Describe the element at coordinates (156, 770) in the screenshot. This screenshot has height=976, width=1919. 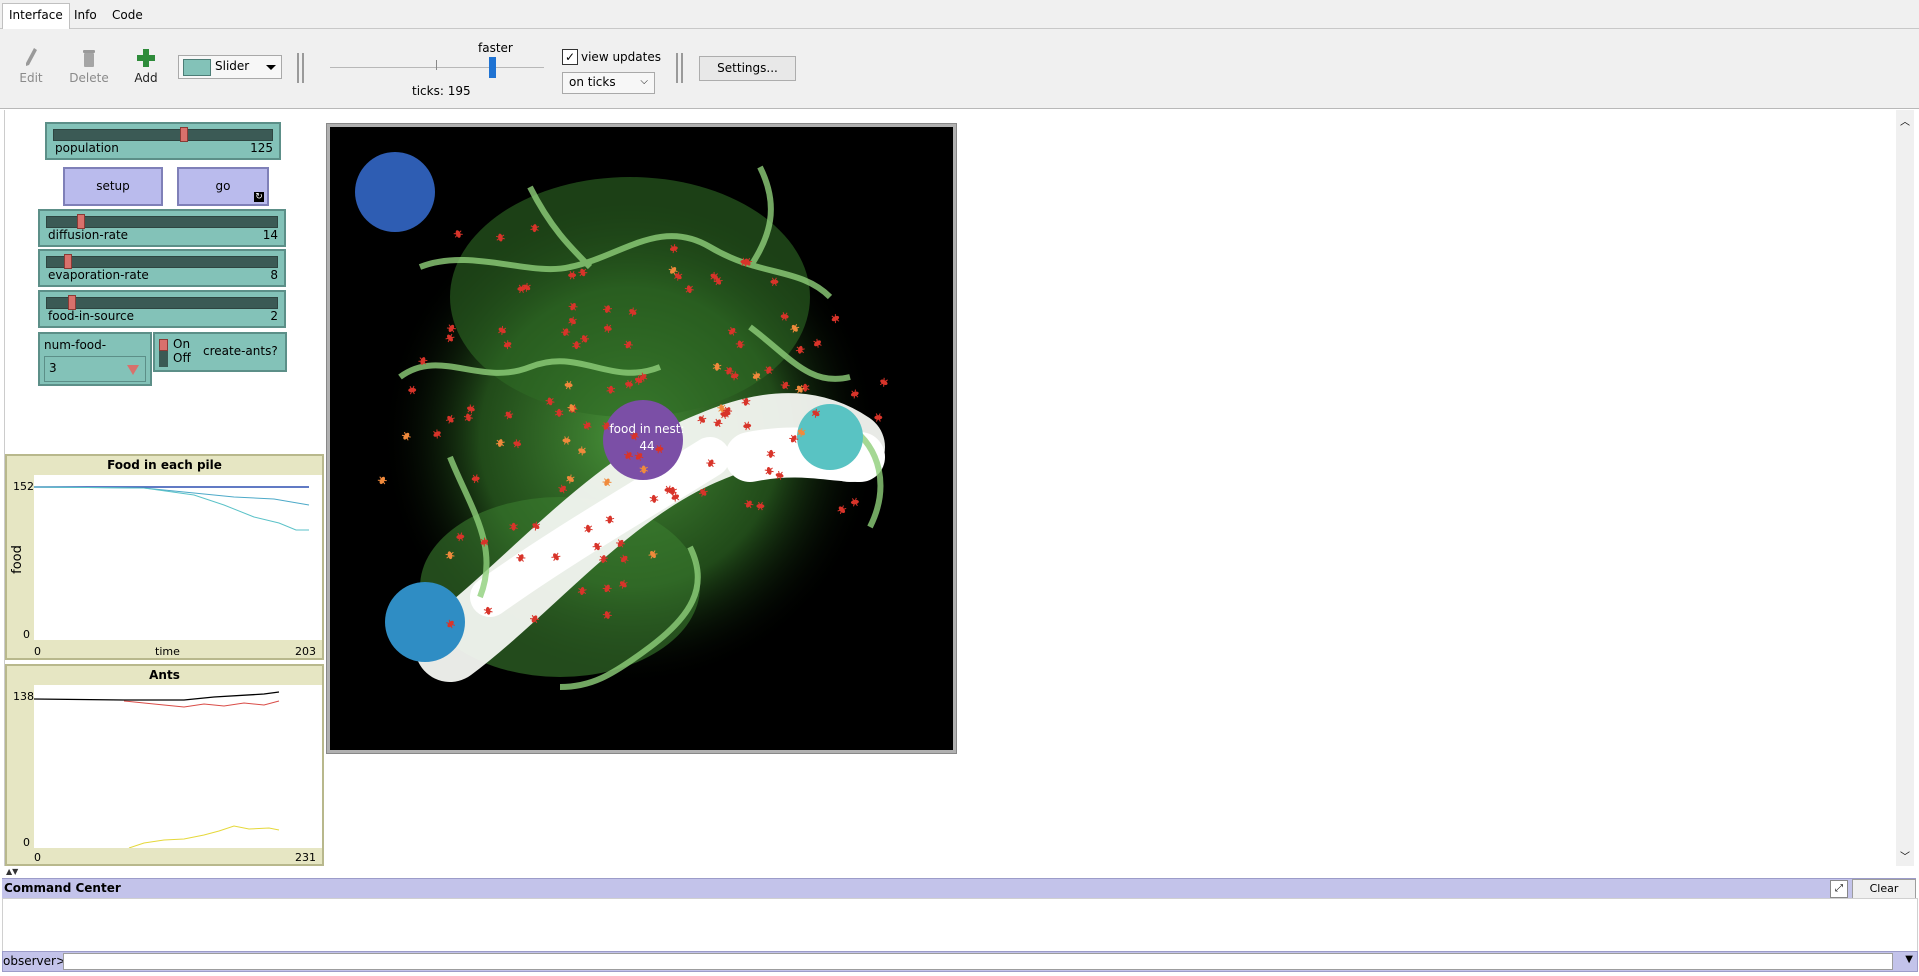
I see `ants-plot-lines` at that location.